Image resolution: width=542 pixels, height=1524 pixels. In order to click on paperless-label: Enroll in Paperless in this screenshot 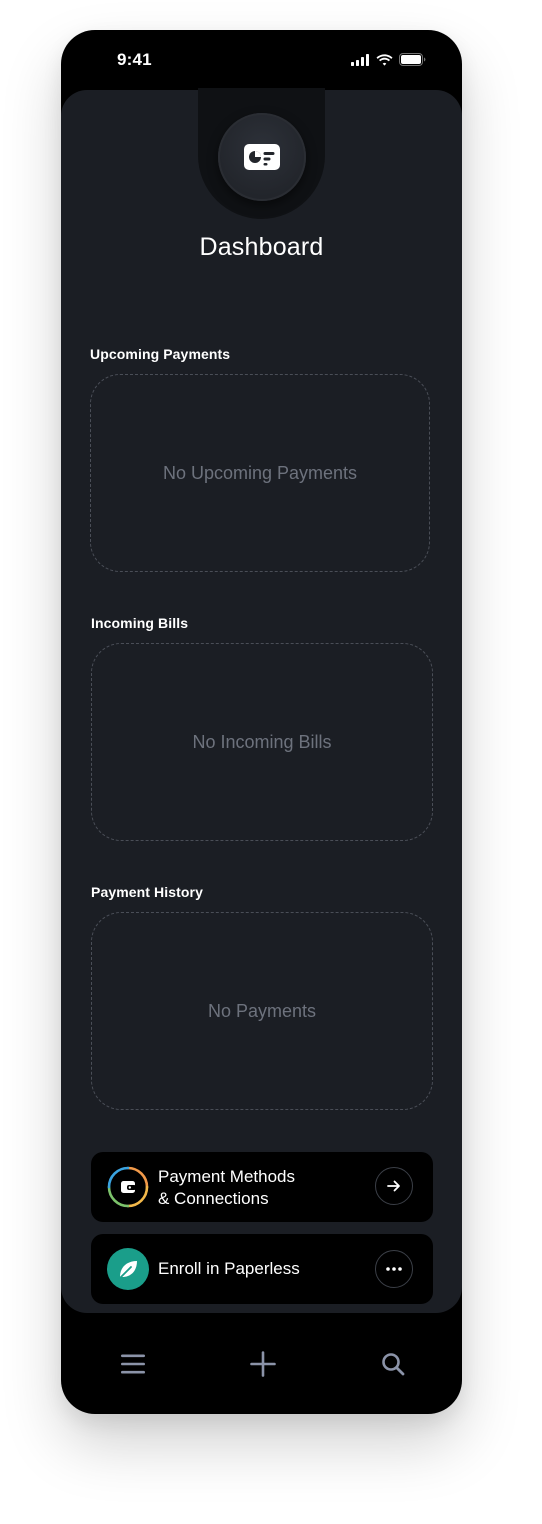, I will do `click(229, 1268)`.